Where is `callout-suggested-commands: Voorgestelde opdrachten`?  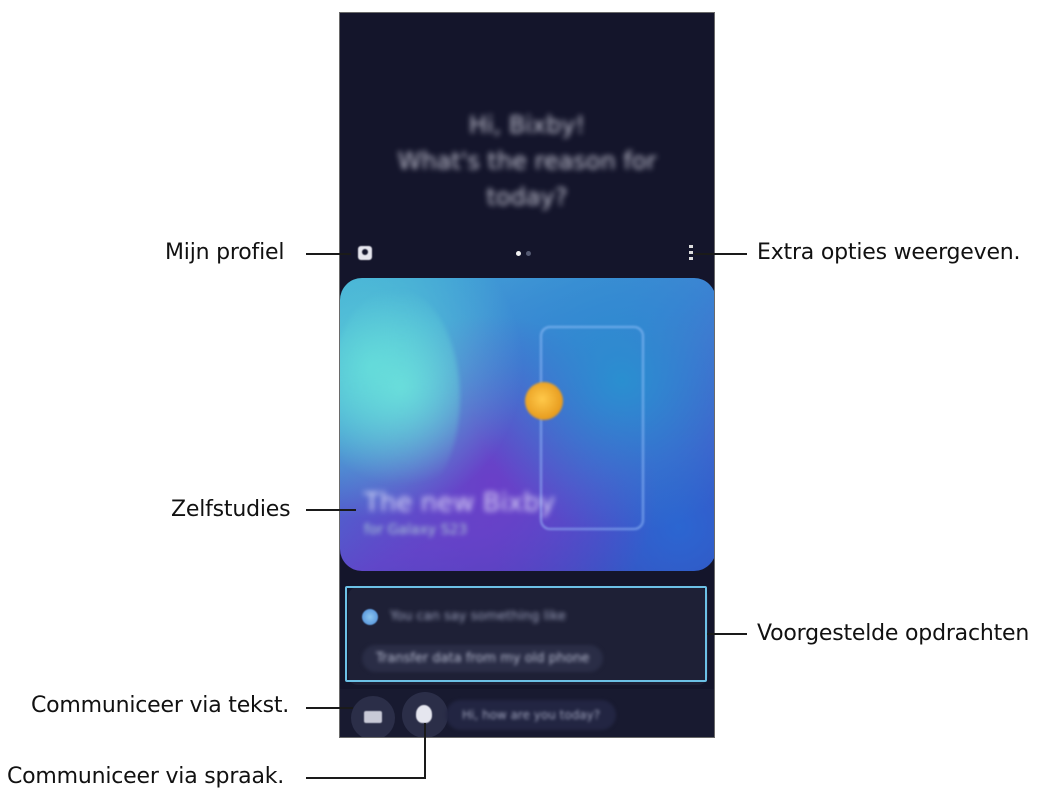
callout-suggested-commands: Voorgestelde opdrachten is located at coordinates (893, 633).